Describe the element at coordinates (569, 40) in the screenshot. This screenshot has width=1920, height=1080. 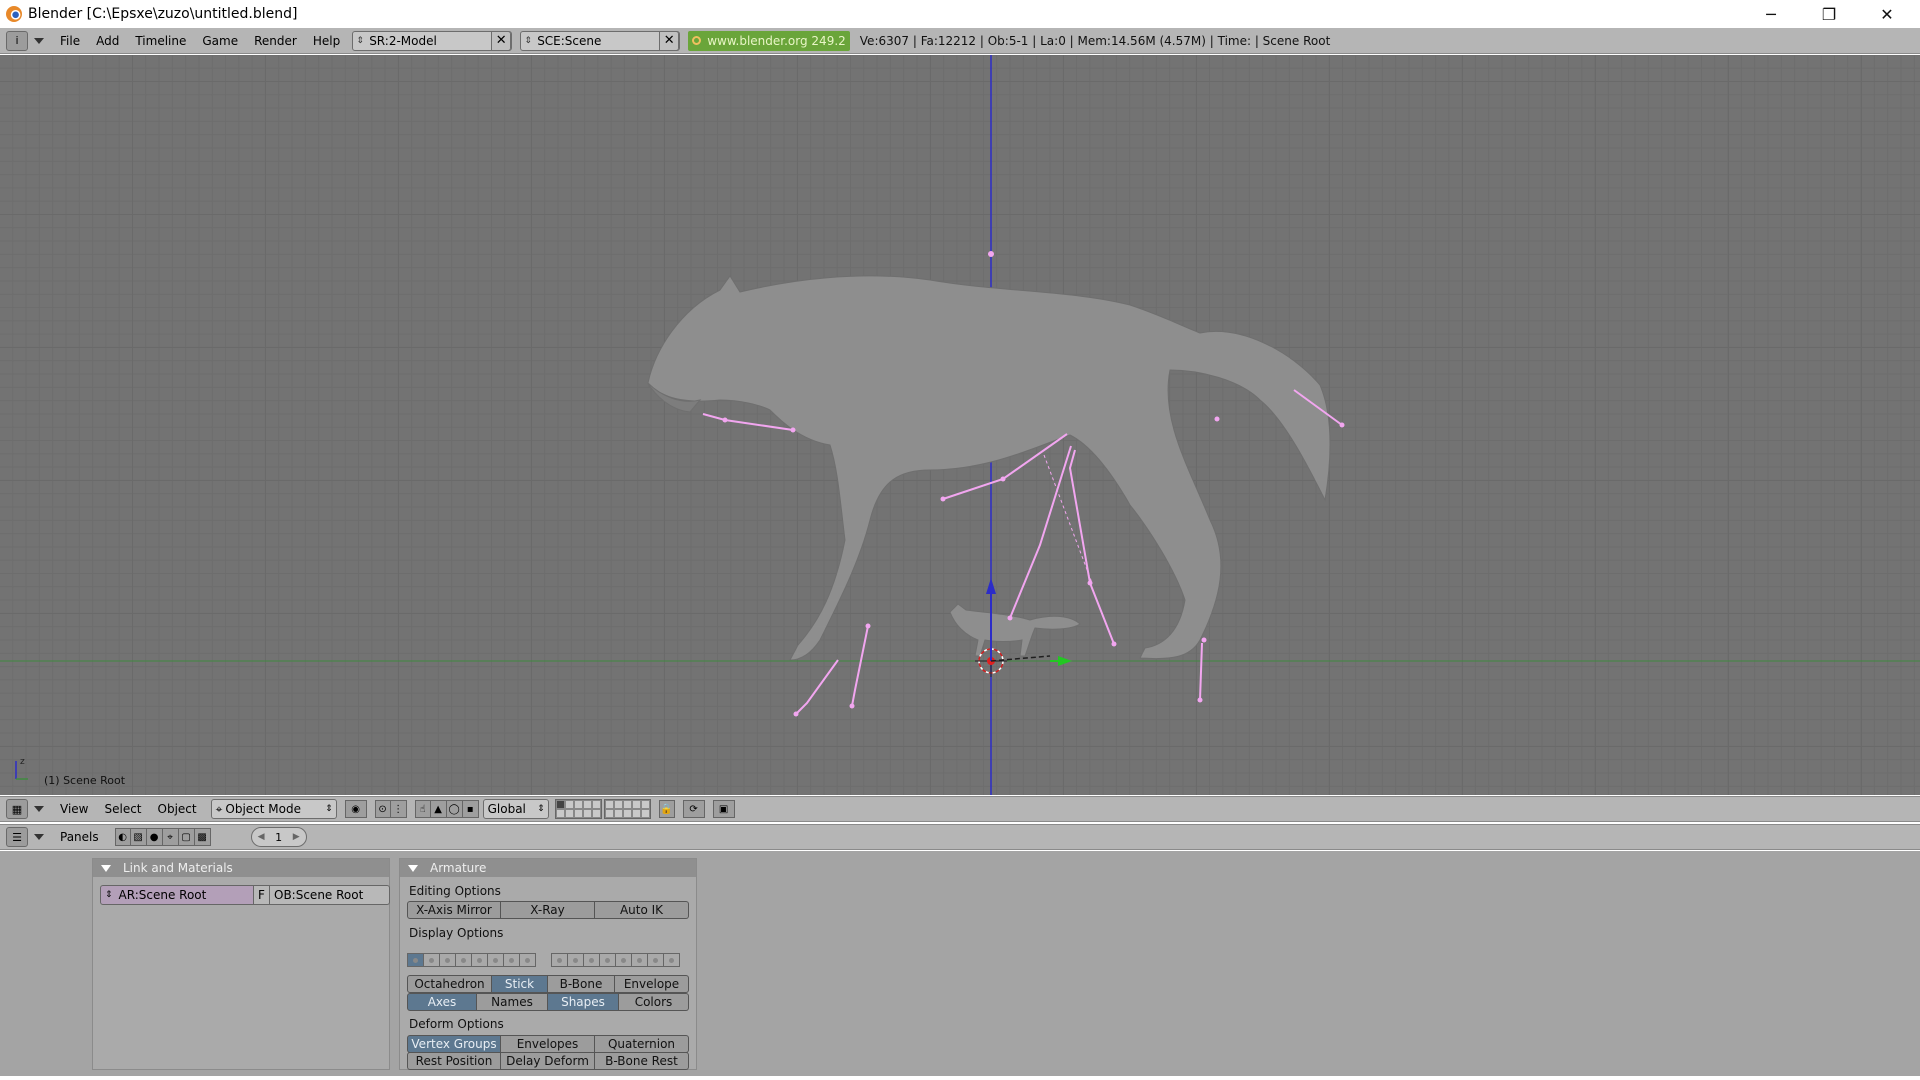
I see `scene-name: SCE:Scene` at that location.